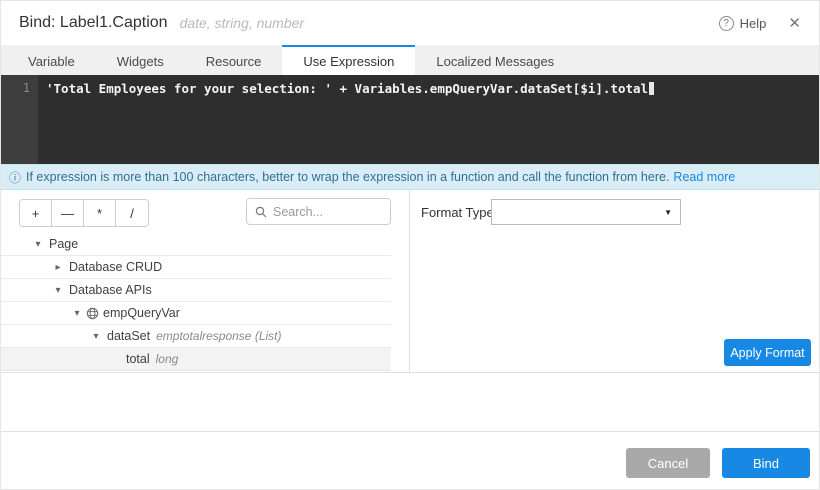  I want to click on tree-item-label: Page, so click(64, 244).